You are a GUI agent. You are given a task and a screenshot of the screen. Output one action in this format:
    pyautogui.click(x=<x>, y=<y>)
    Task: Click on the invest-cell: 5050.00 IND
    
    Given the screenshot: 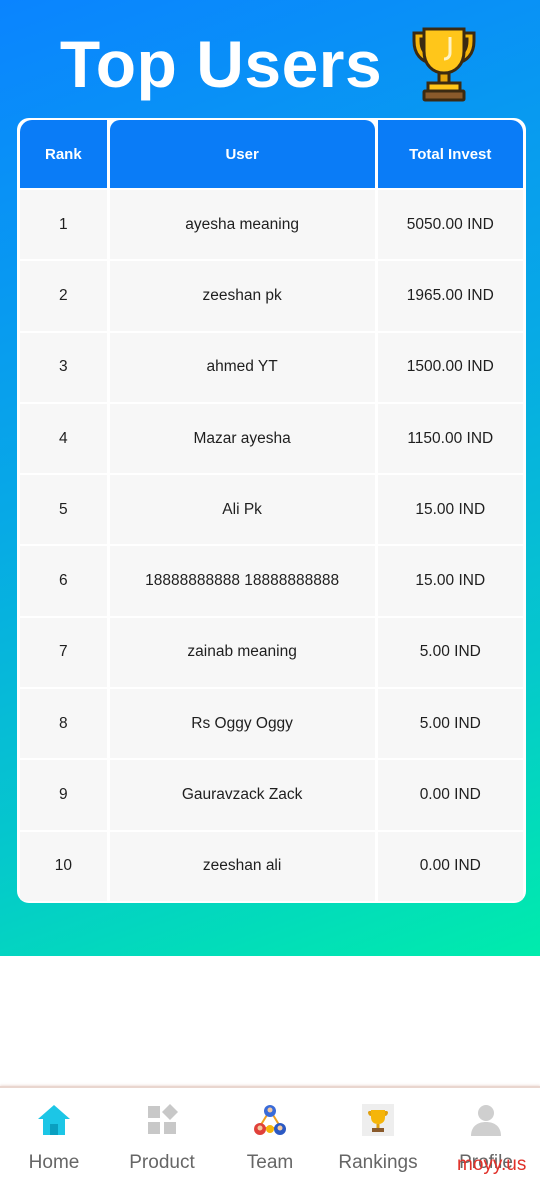 What is the action you would take?
    pyautogui.click(x=450, y=225)
    